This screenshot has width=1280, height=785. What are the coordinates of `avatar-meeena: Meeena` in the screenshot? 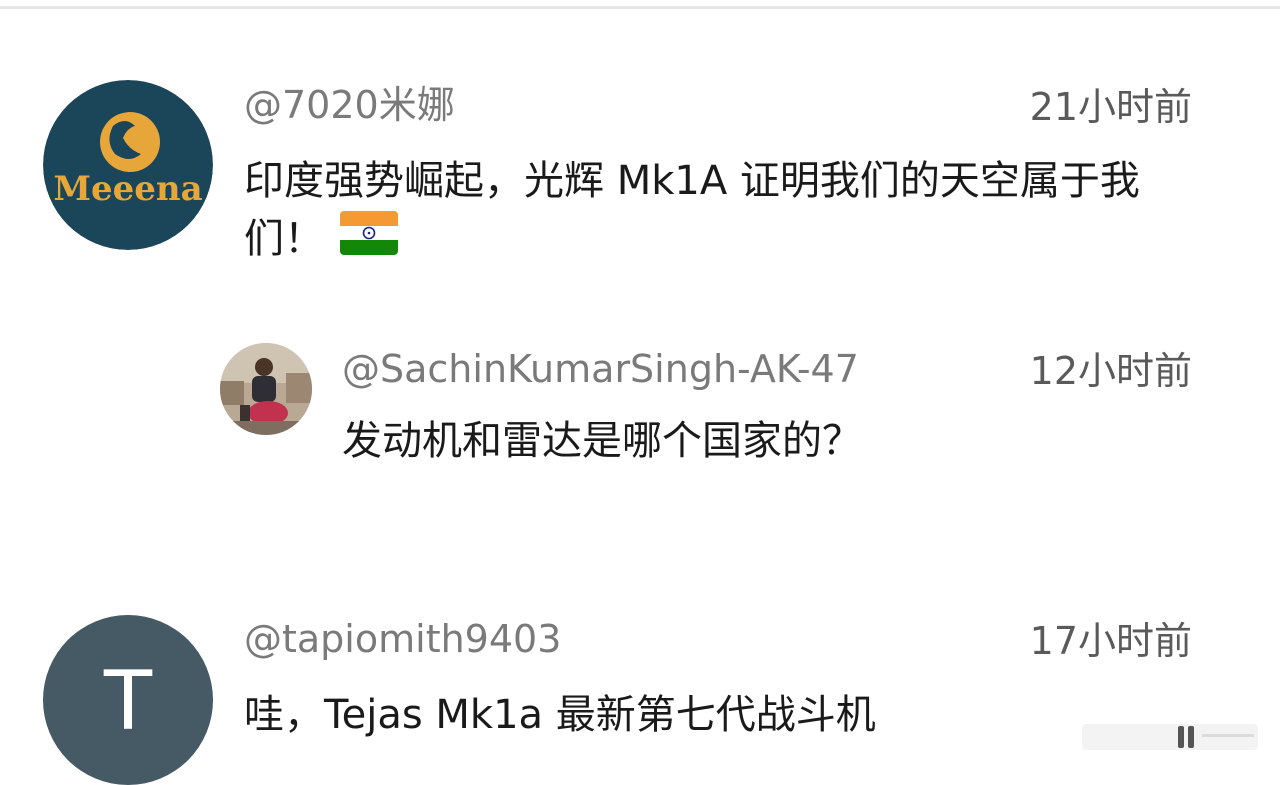 It's located at (128, 165).